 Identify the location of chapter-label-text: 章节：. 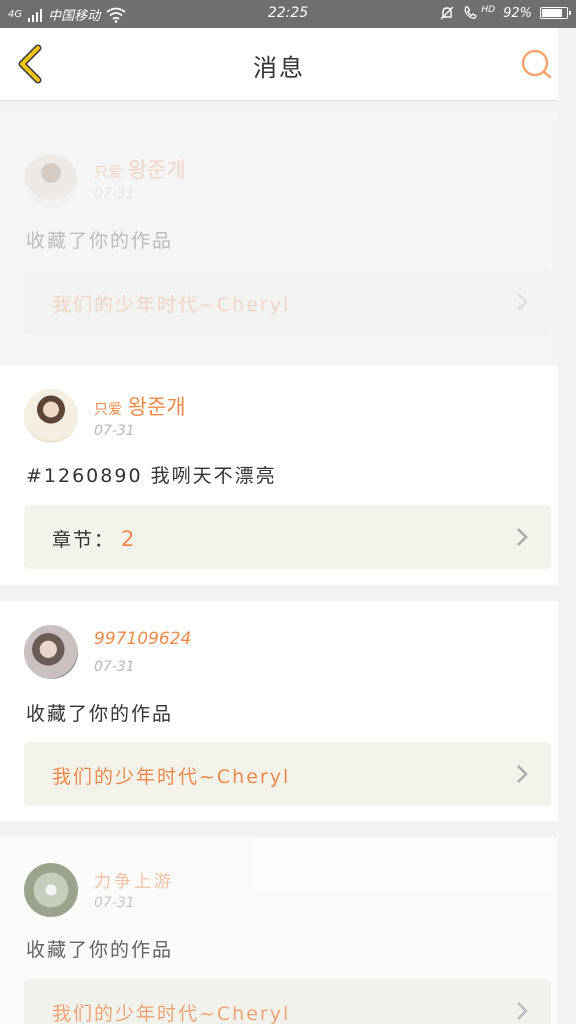
(84, 540).